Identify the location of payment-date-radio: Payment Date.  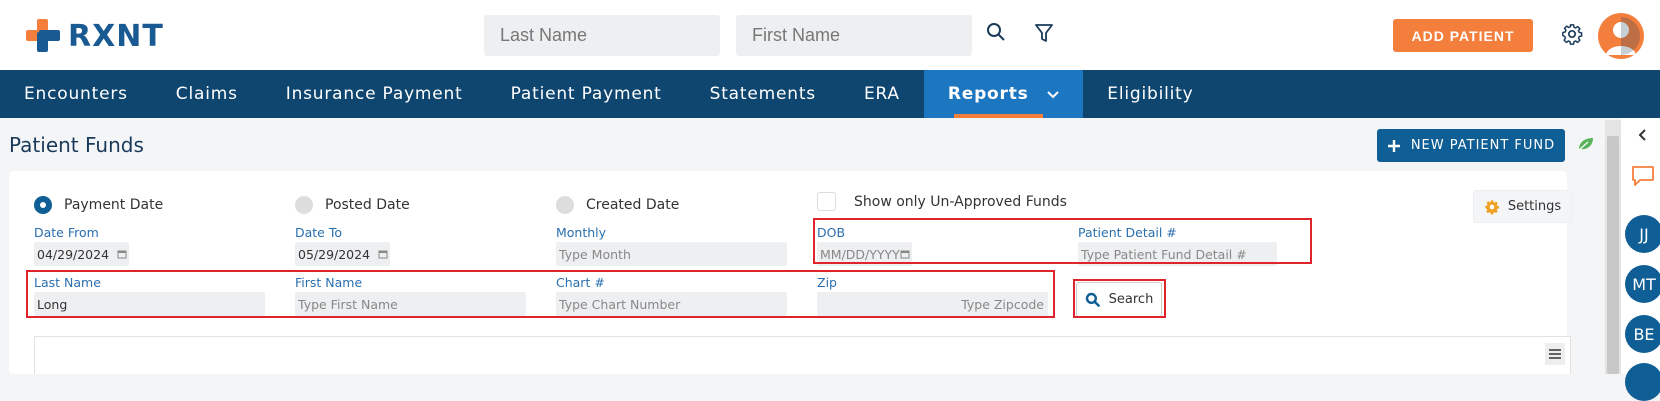
(98, 205).